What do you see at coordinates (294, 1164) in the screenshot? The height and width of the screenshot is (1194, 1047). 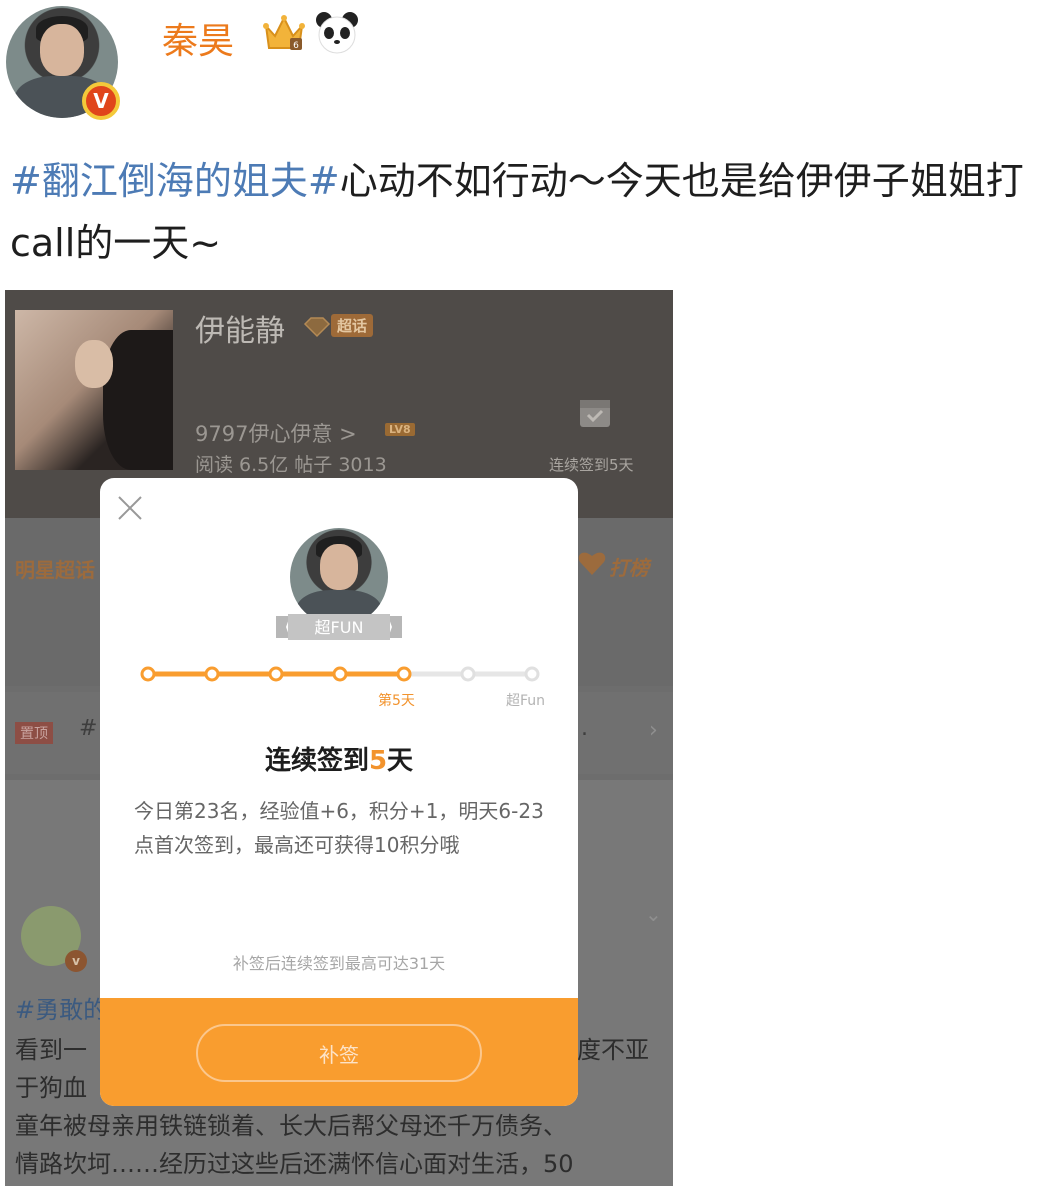 I see `feed-line-4: 情路坎坷……经历过这些后还满怀信心面对生活，50` at bounding box center [294, 1164].